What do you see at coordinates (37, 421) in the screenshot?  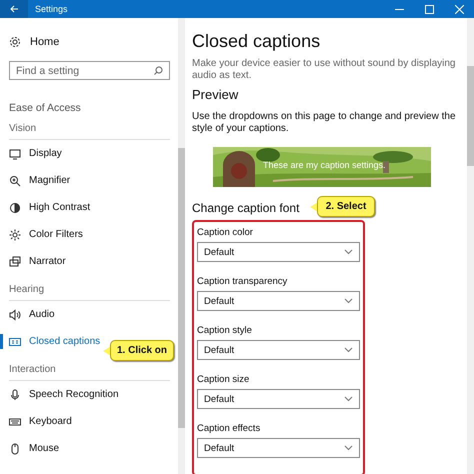 I see `sidebar-item: Keyboard` at bounding box center [37, 421].